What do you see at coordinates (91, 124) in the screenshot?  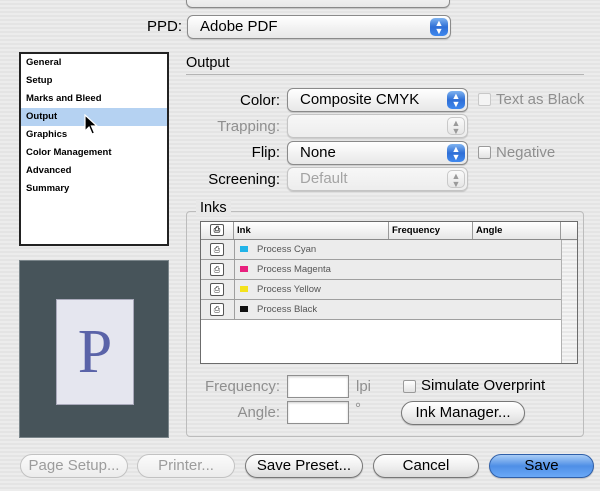 I see `mouse-cursor-icon` at bounding box center [91, 124].